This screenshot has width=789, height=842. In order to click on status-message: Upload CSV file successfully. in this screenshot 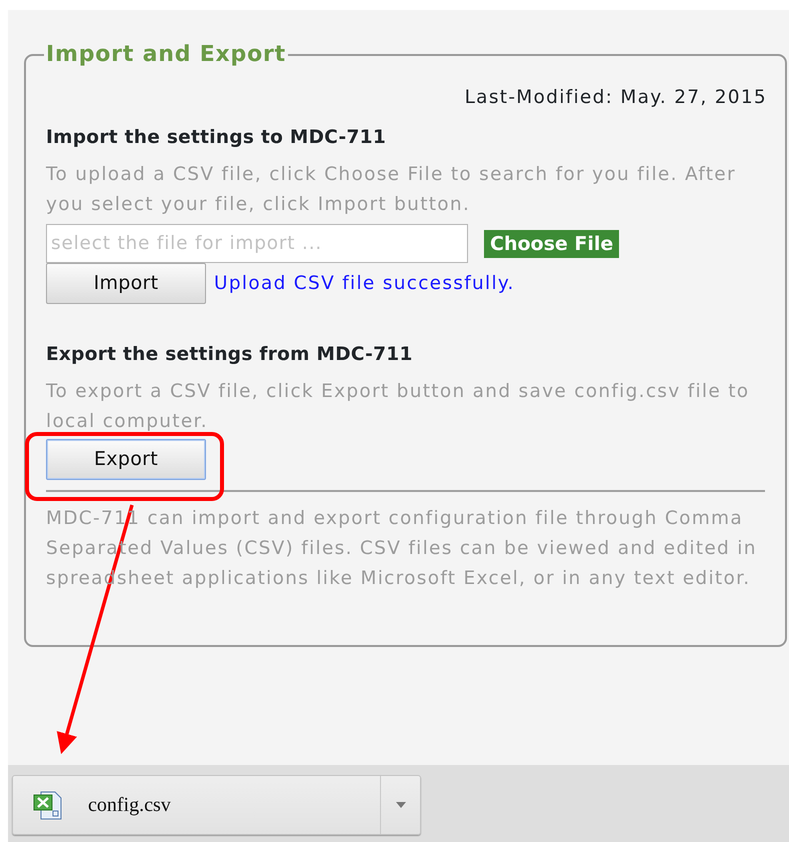, I will do `click(364, 284)`.